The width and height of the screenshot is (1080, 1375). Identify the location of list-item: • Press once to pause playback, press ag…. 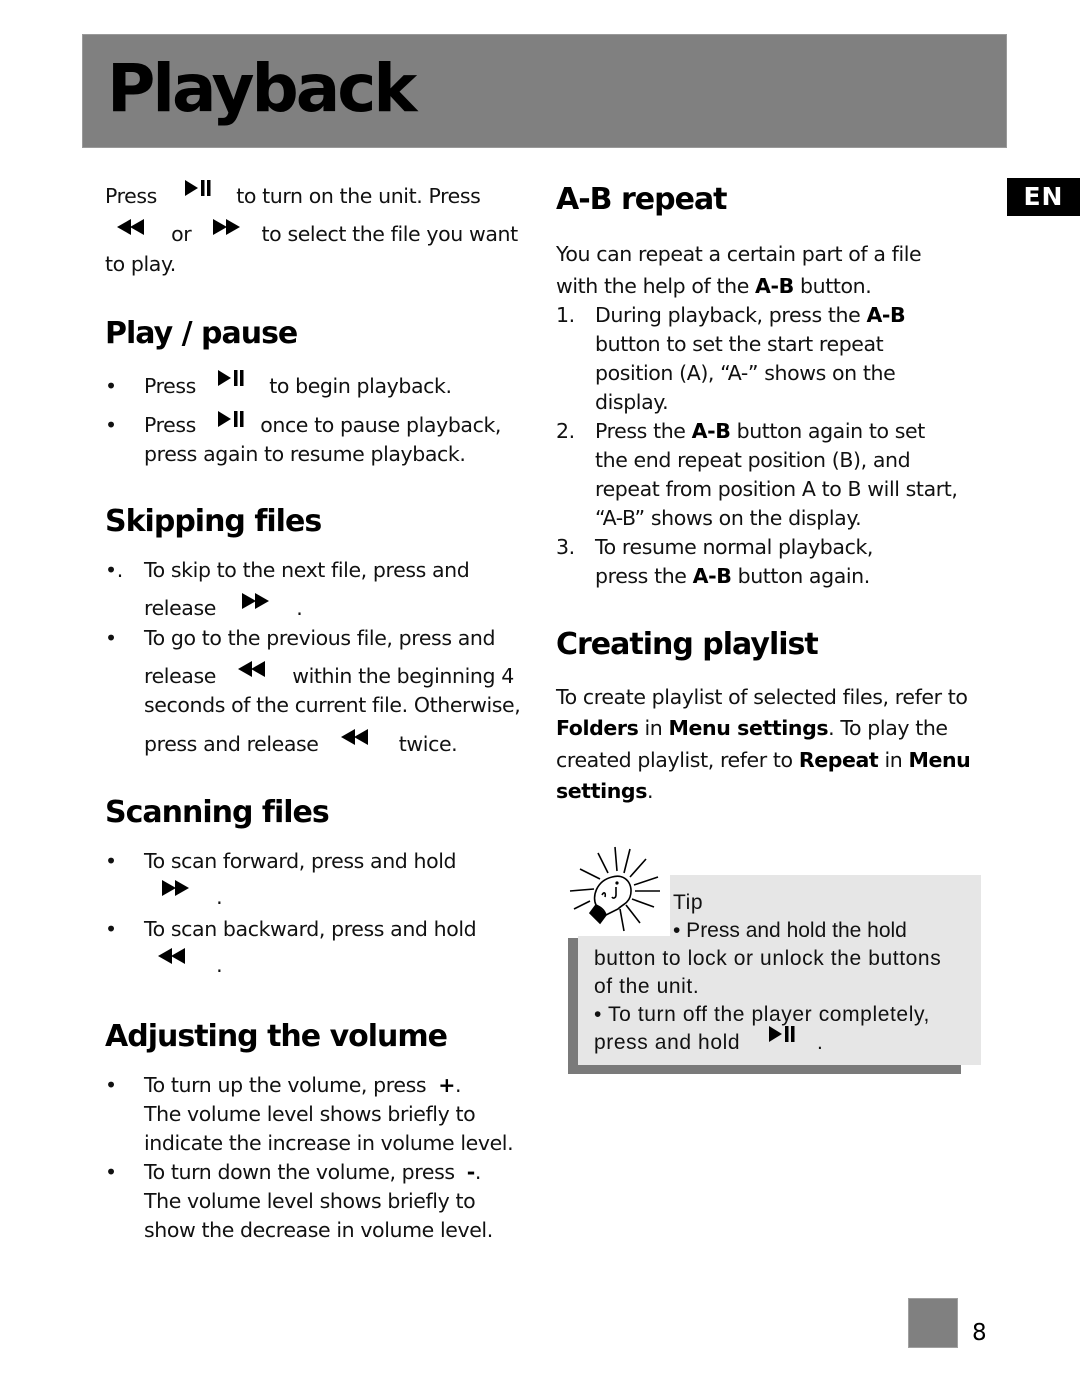
(317, 440).